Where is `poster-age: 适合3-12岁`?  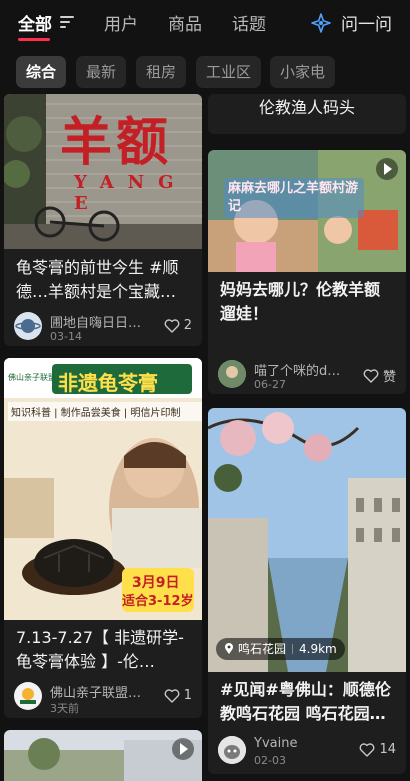
poster-age: 适合3-12岁 is located at coordinates (158, 601).